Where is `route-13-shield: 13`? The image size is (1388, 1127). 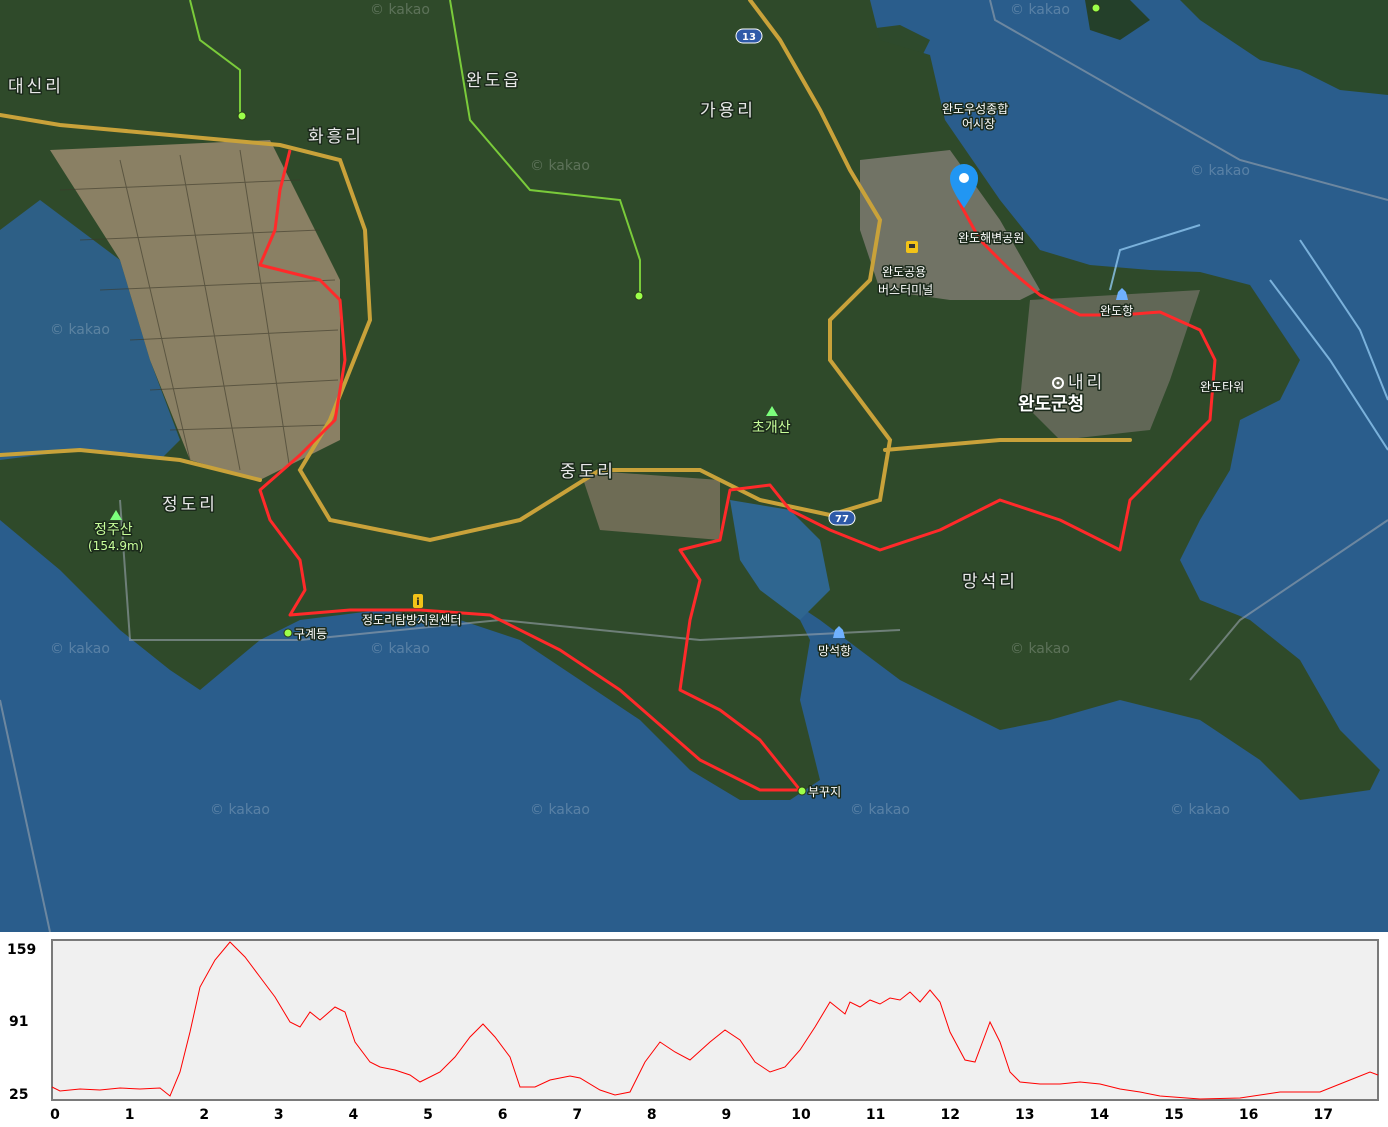 route-13-shield: 13 is located at coordinates (749, 36).